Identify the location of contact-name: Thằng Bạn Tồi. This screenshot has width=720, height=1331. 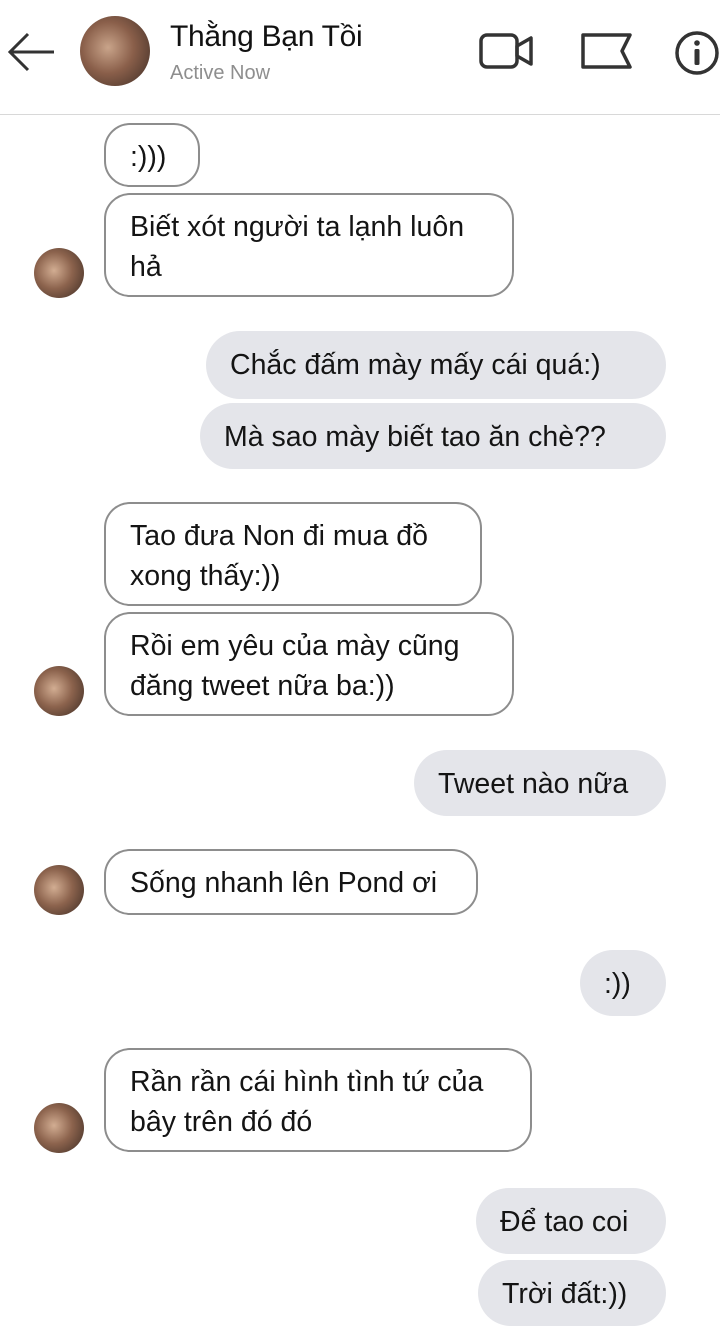
(266, 37).